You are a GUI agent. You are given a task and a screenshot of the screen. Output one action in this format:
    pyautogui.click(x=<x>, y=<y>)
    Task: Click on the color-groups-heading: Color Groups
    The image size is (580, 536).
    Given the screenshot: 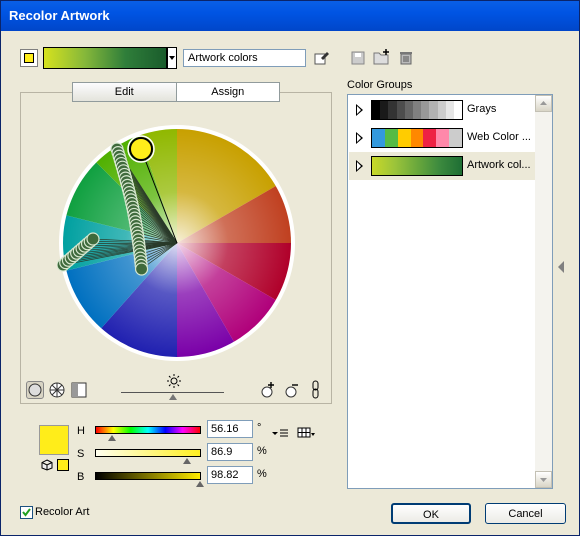 What is the action you would take?
    pyautogui.click(x=380, y=85)
    